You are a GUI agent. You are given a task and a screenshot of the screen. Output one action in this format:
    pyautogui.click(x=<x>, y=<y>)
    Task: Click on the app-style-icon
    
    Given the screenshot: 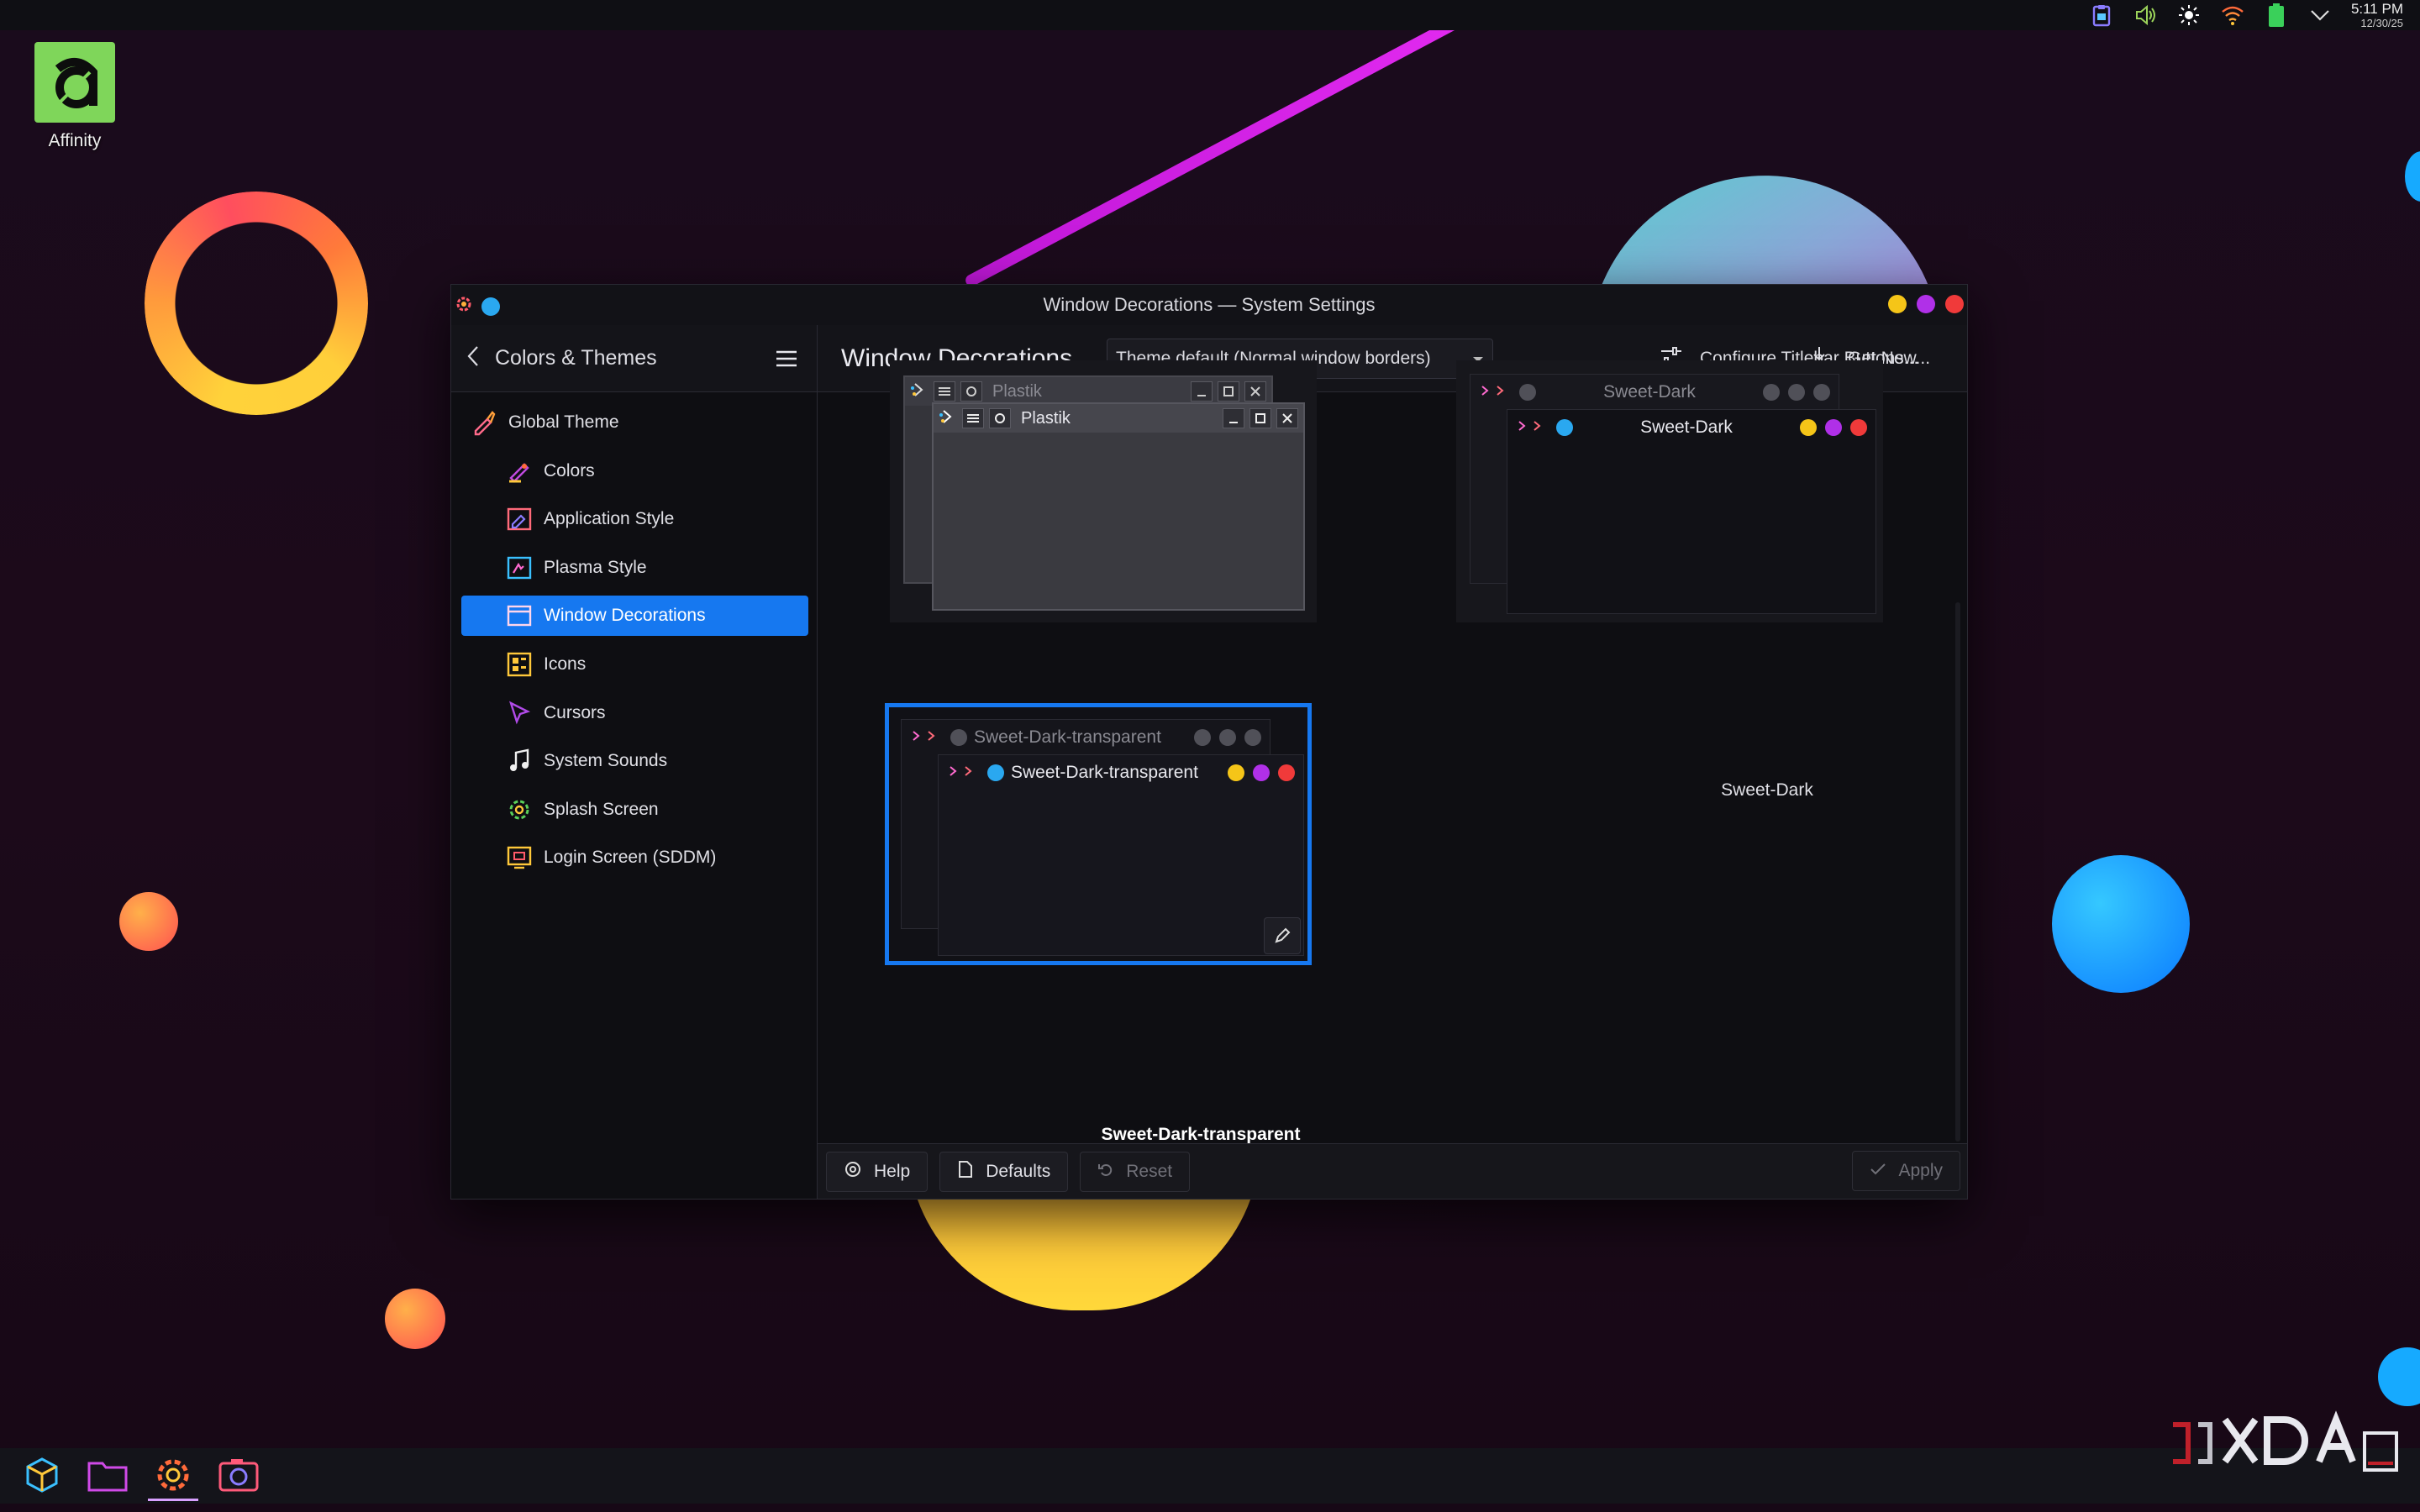 What is the action you would take?
    pyautogui.click(x=519, y=519)
    